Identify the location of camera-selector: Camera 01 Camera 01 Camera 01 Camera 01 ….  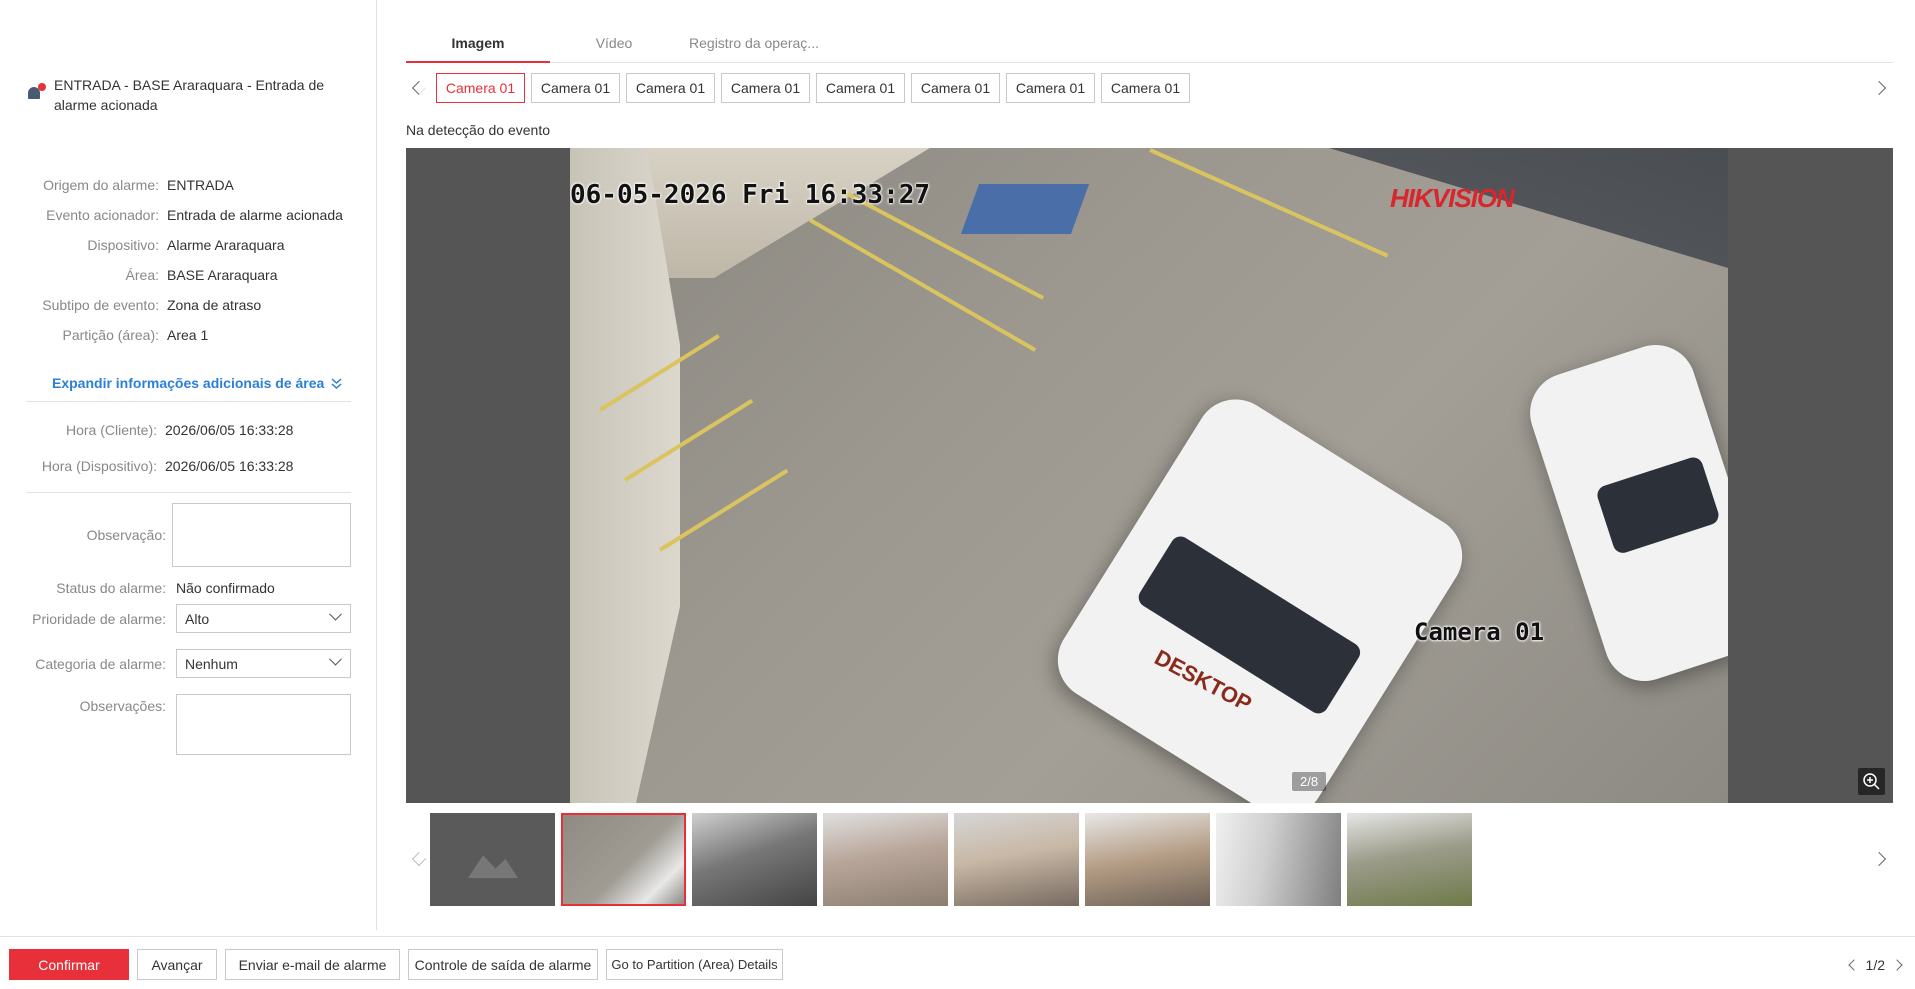
(1149, 89).